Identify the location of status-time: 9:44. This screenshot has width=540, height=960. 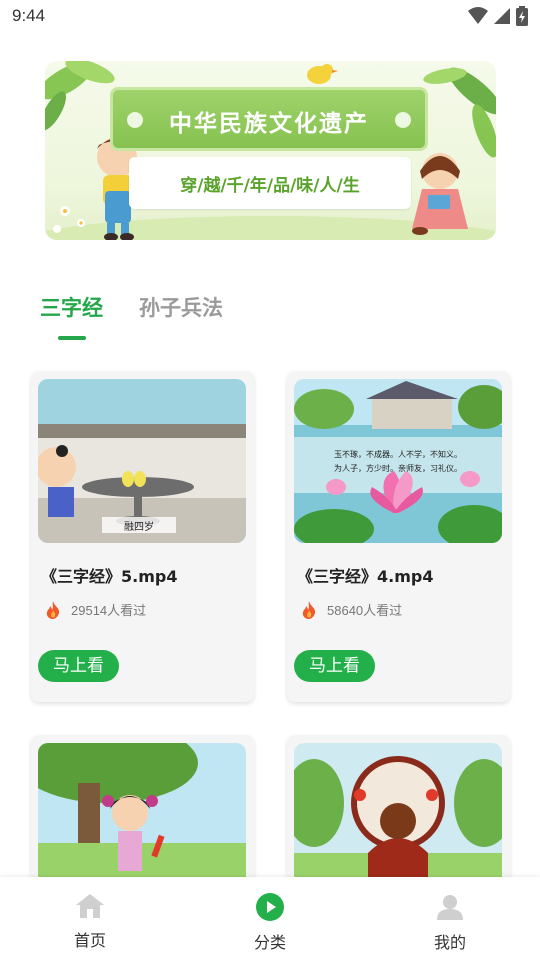
(29, 15).